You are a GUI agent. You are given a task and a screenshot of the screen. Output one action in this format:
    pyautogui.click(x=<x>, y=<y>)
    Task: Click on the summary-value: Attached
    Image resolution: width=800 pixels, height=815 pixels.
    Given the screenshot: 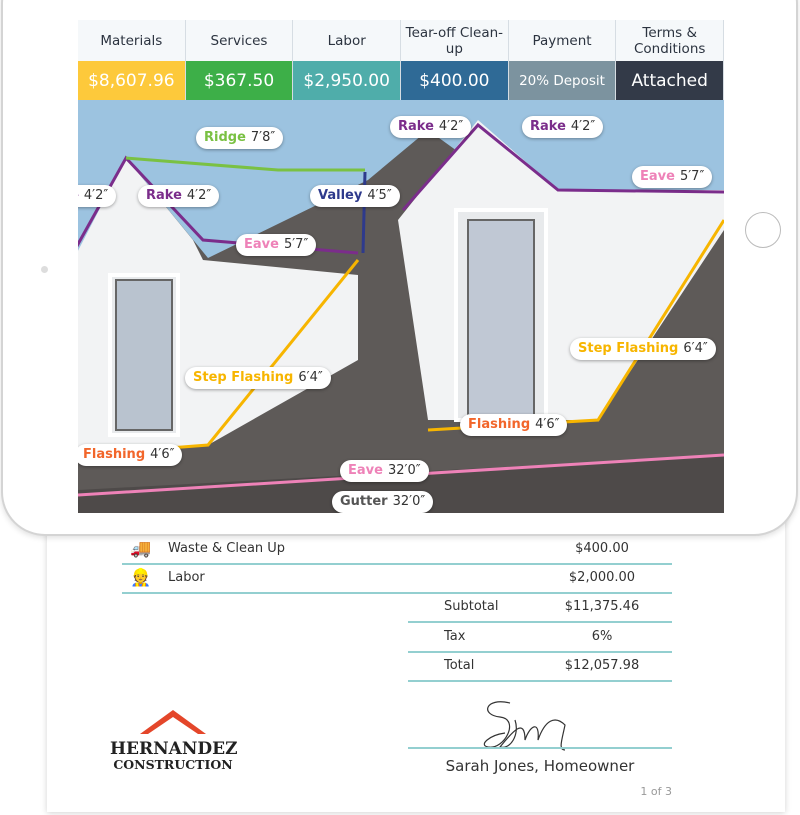 What is the action you would take?
    pyautogui.click(x=670, y=80)
    